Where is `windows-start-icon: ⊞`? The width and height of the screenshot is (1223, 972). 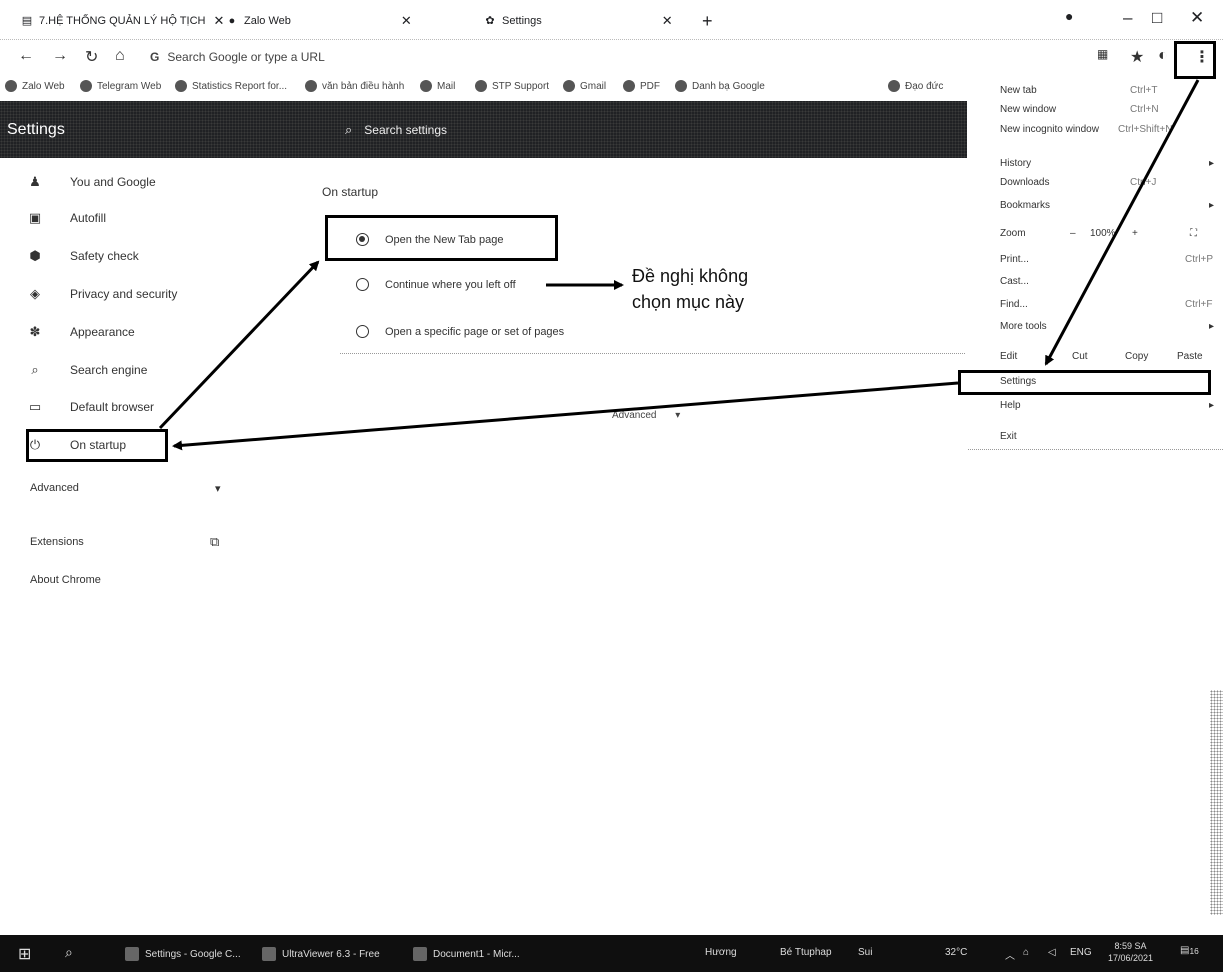 windows-start-icon: ⊞ is located at coordinates (24, 954).